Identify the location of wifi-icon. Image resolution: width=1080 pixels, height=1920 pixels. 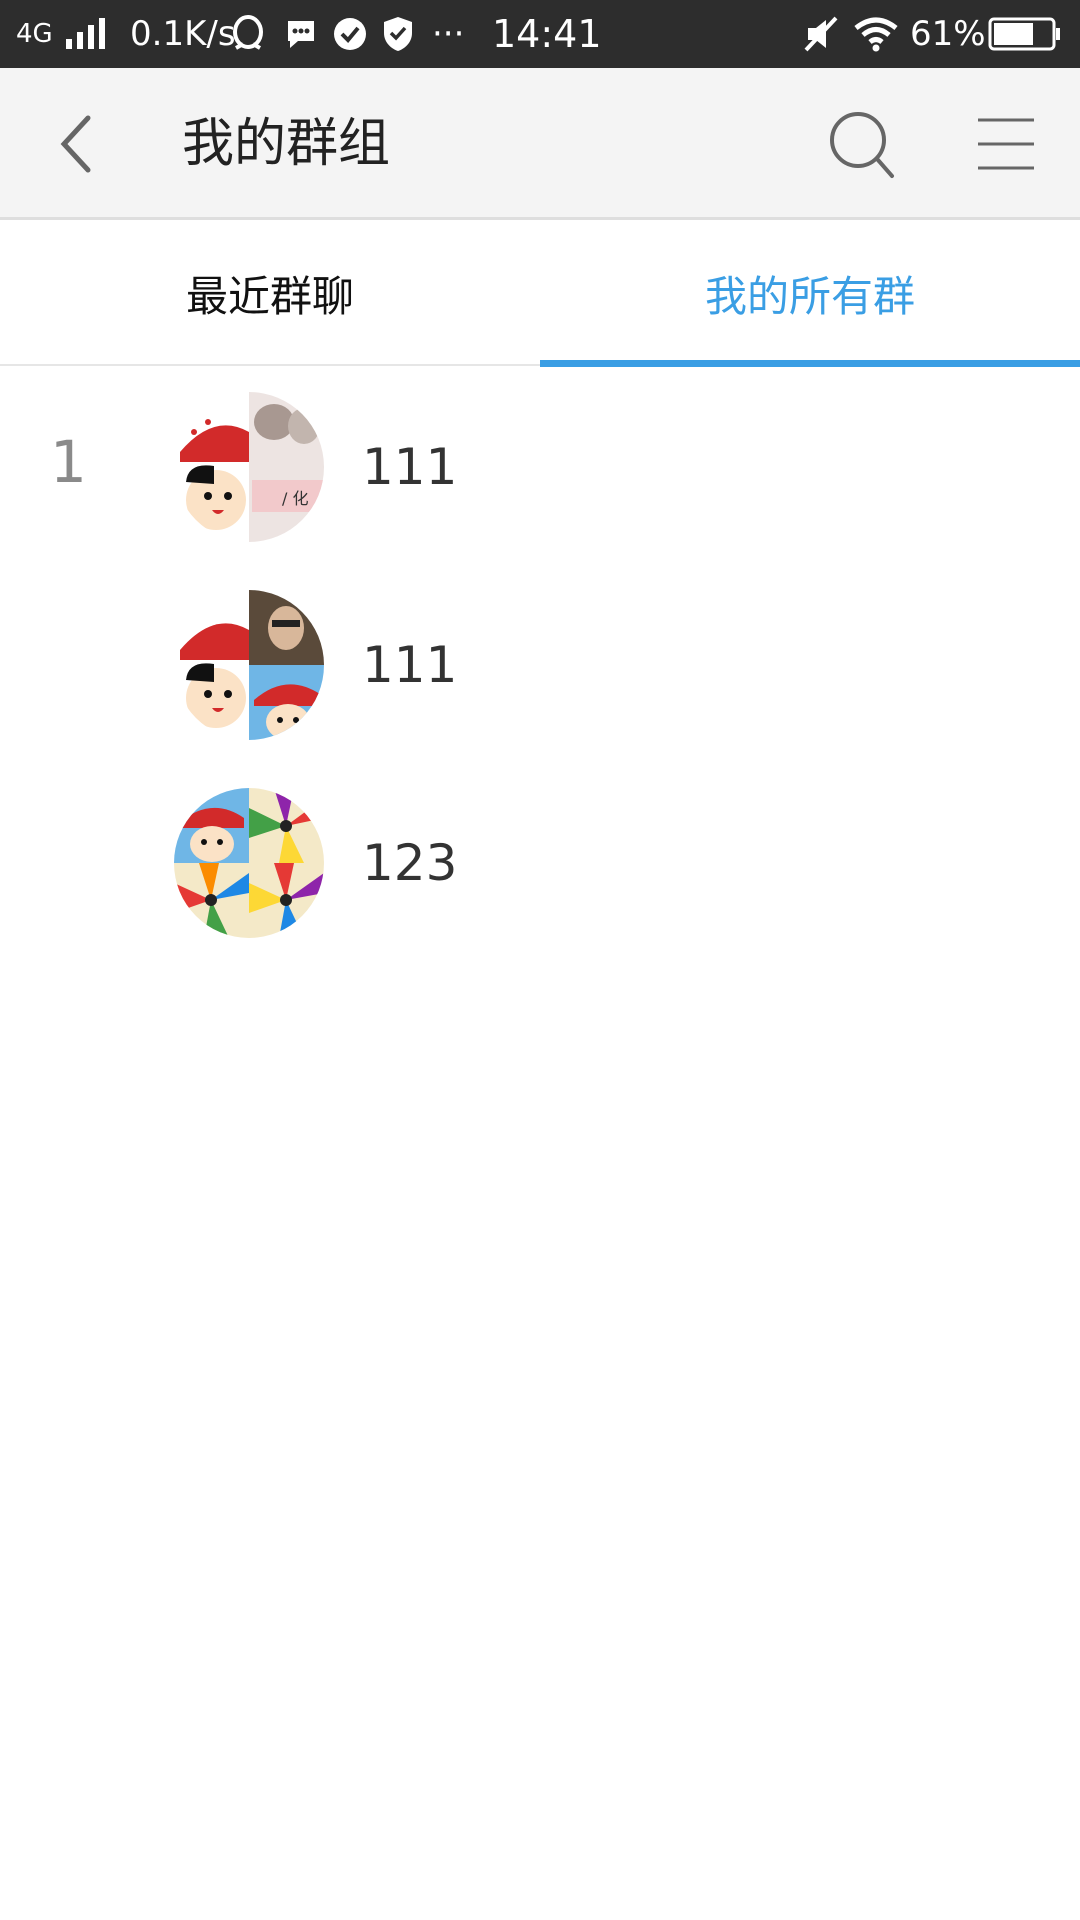
(876, 34).